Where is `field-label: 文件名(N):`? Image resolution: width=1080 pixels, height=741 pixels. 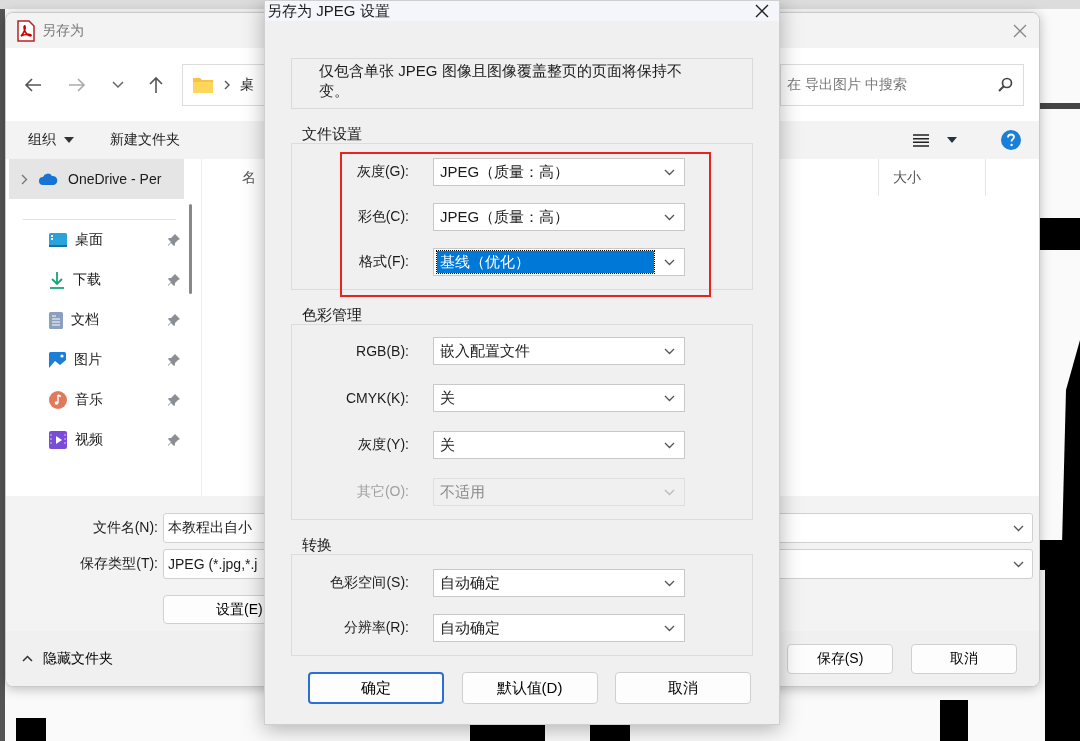
field-label: 文件名(N): is located at coordinates (125, 528).